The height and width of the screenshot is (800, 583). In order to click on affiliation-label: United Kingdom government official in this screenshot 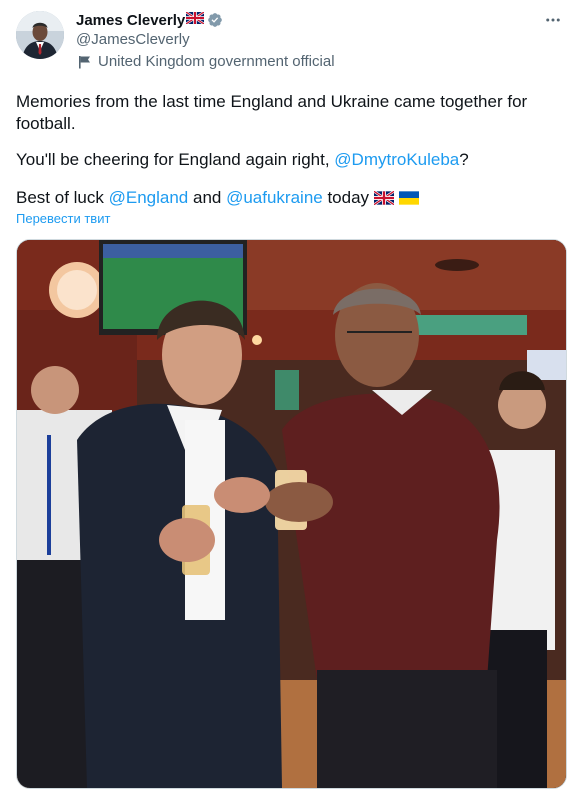, I will do `click(216, 61)`.